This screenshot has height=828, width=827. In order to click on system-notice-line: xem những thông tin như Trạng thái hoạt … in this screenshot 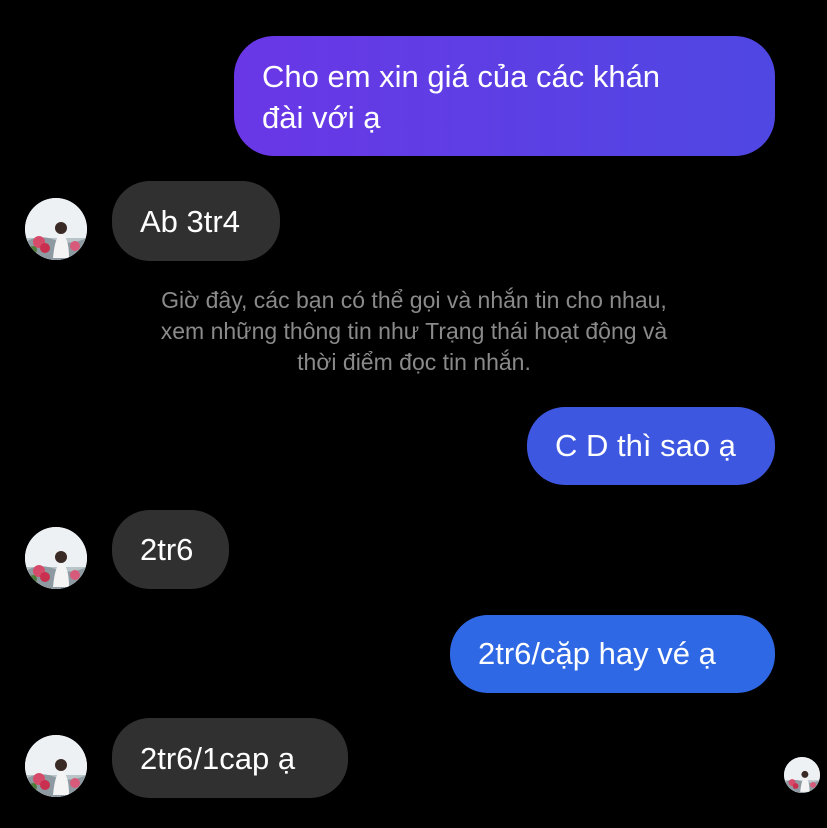, I will do `click(414, 331)`.